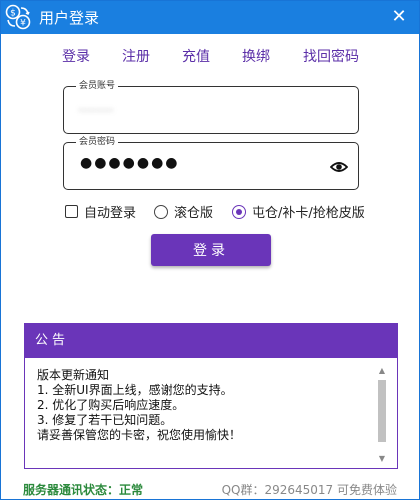  I want to click on scroll-down-icon: ▼, so click(382, 459).